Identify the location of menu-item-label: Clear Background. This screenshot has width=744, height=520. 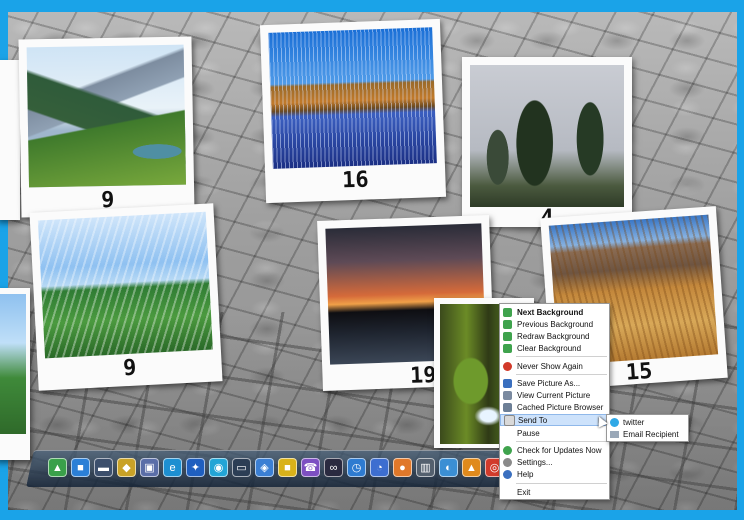
(549, 348).